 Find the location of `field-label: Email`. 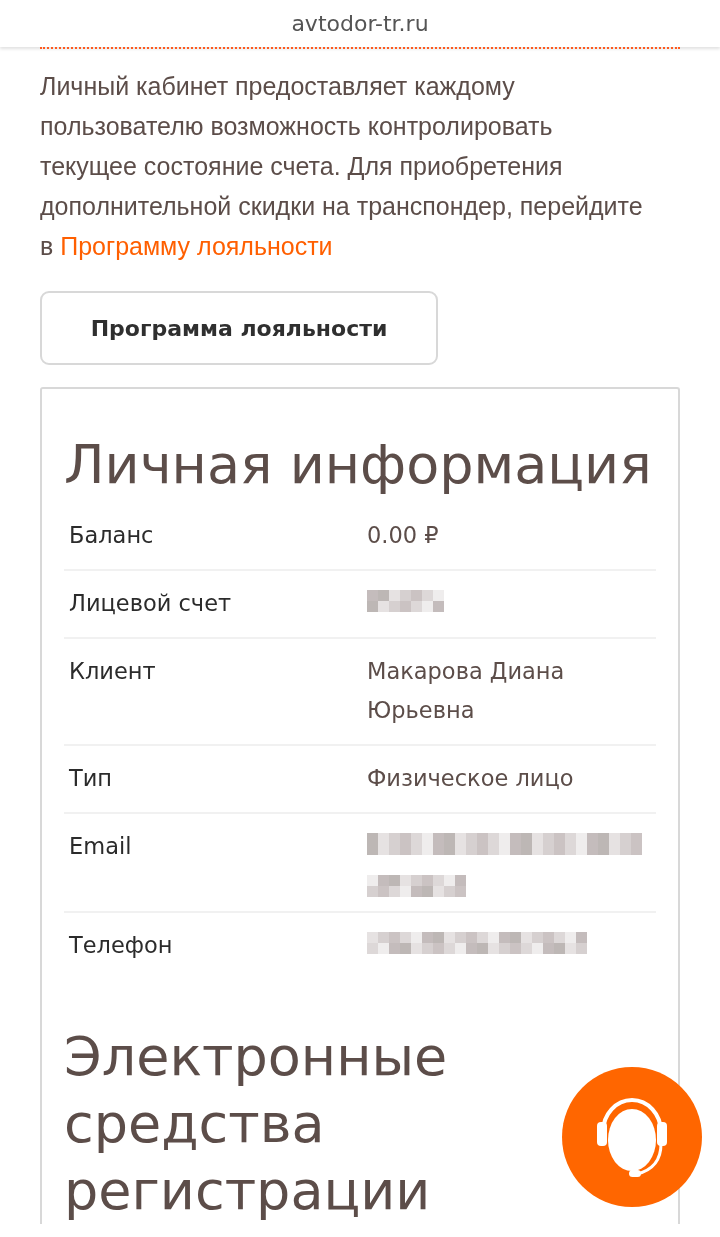

field-label: Email is located at coordinates (101, 846).